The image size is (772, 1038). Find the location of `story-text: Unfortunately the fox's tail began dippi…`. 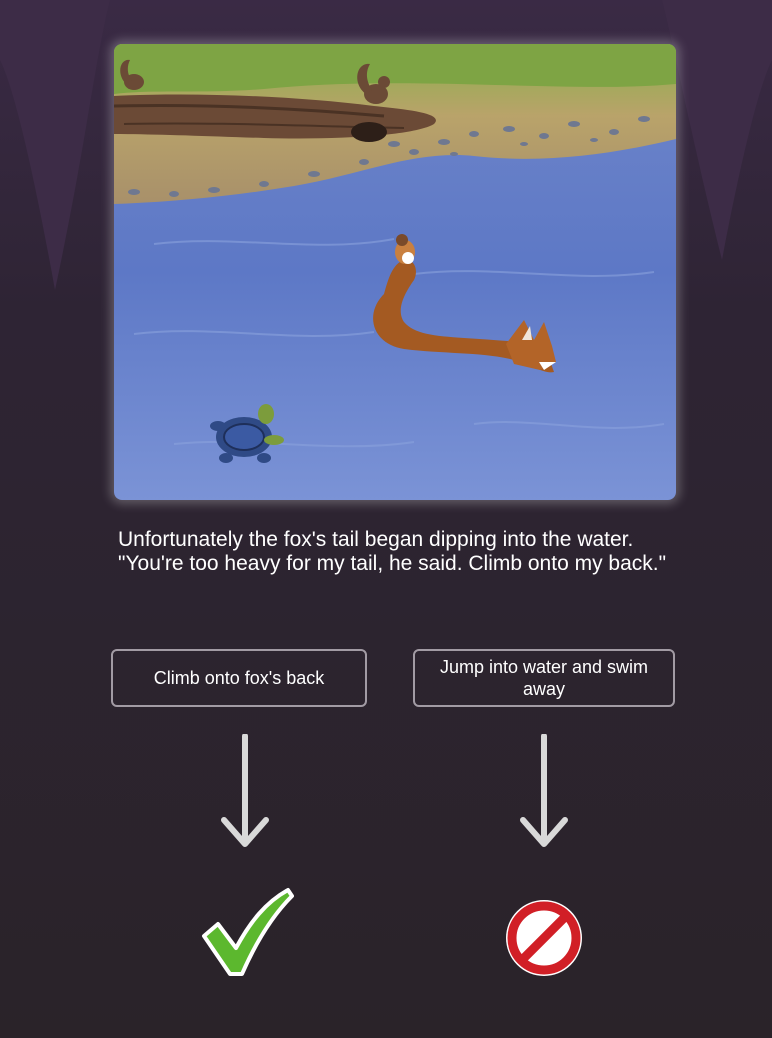

story-text: Unfortunately the fox's tail began dippi… is located at coordinates (392, 551).